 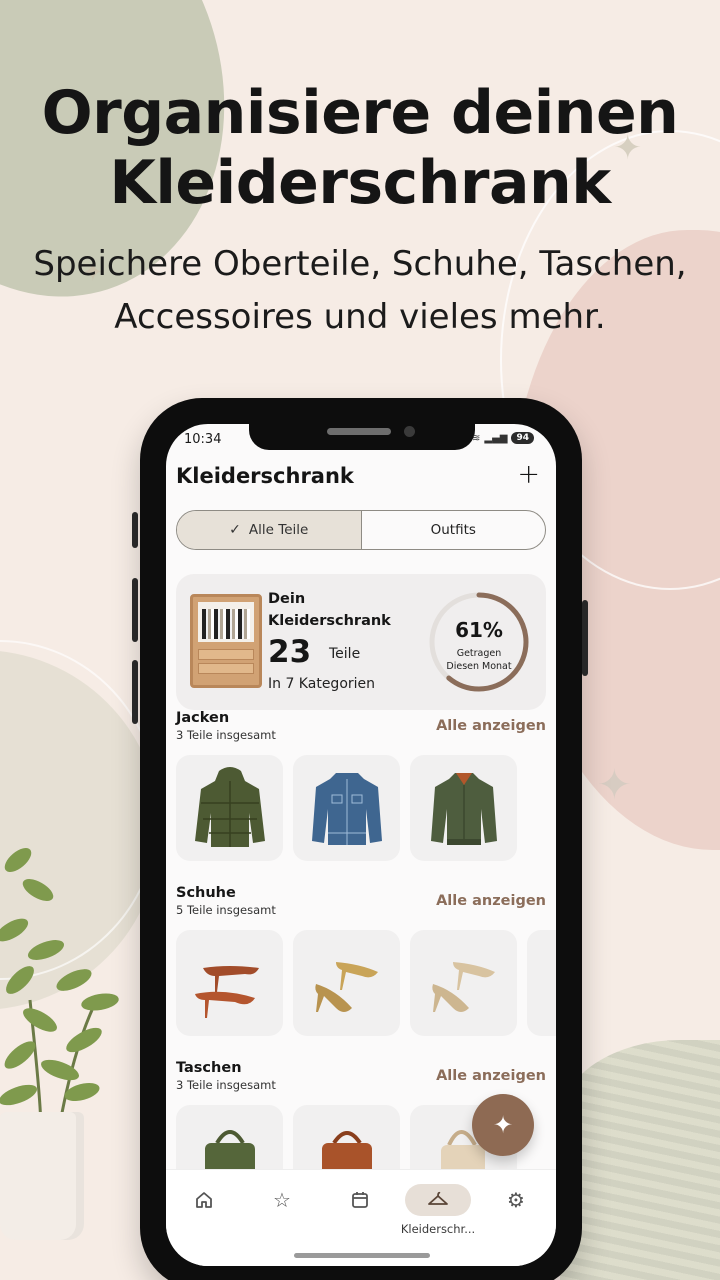 I want to click on item-card-puffer-jacket, so click(x=229, y=808).